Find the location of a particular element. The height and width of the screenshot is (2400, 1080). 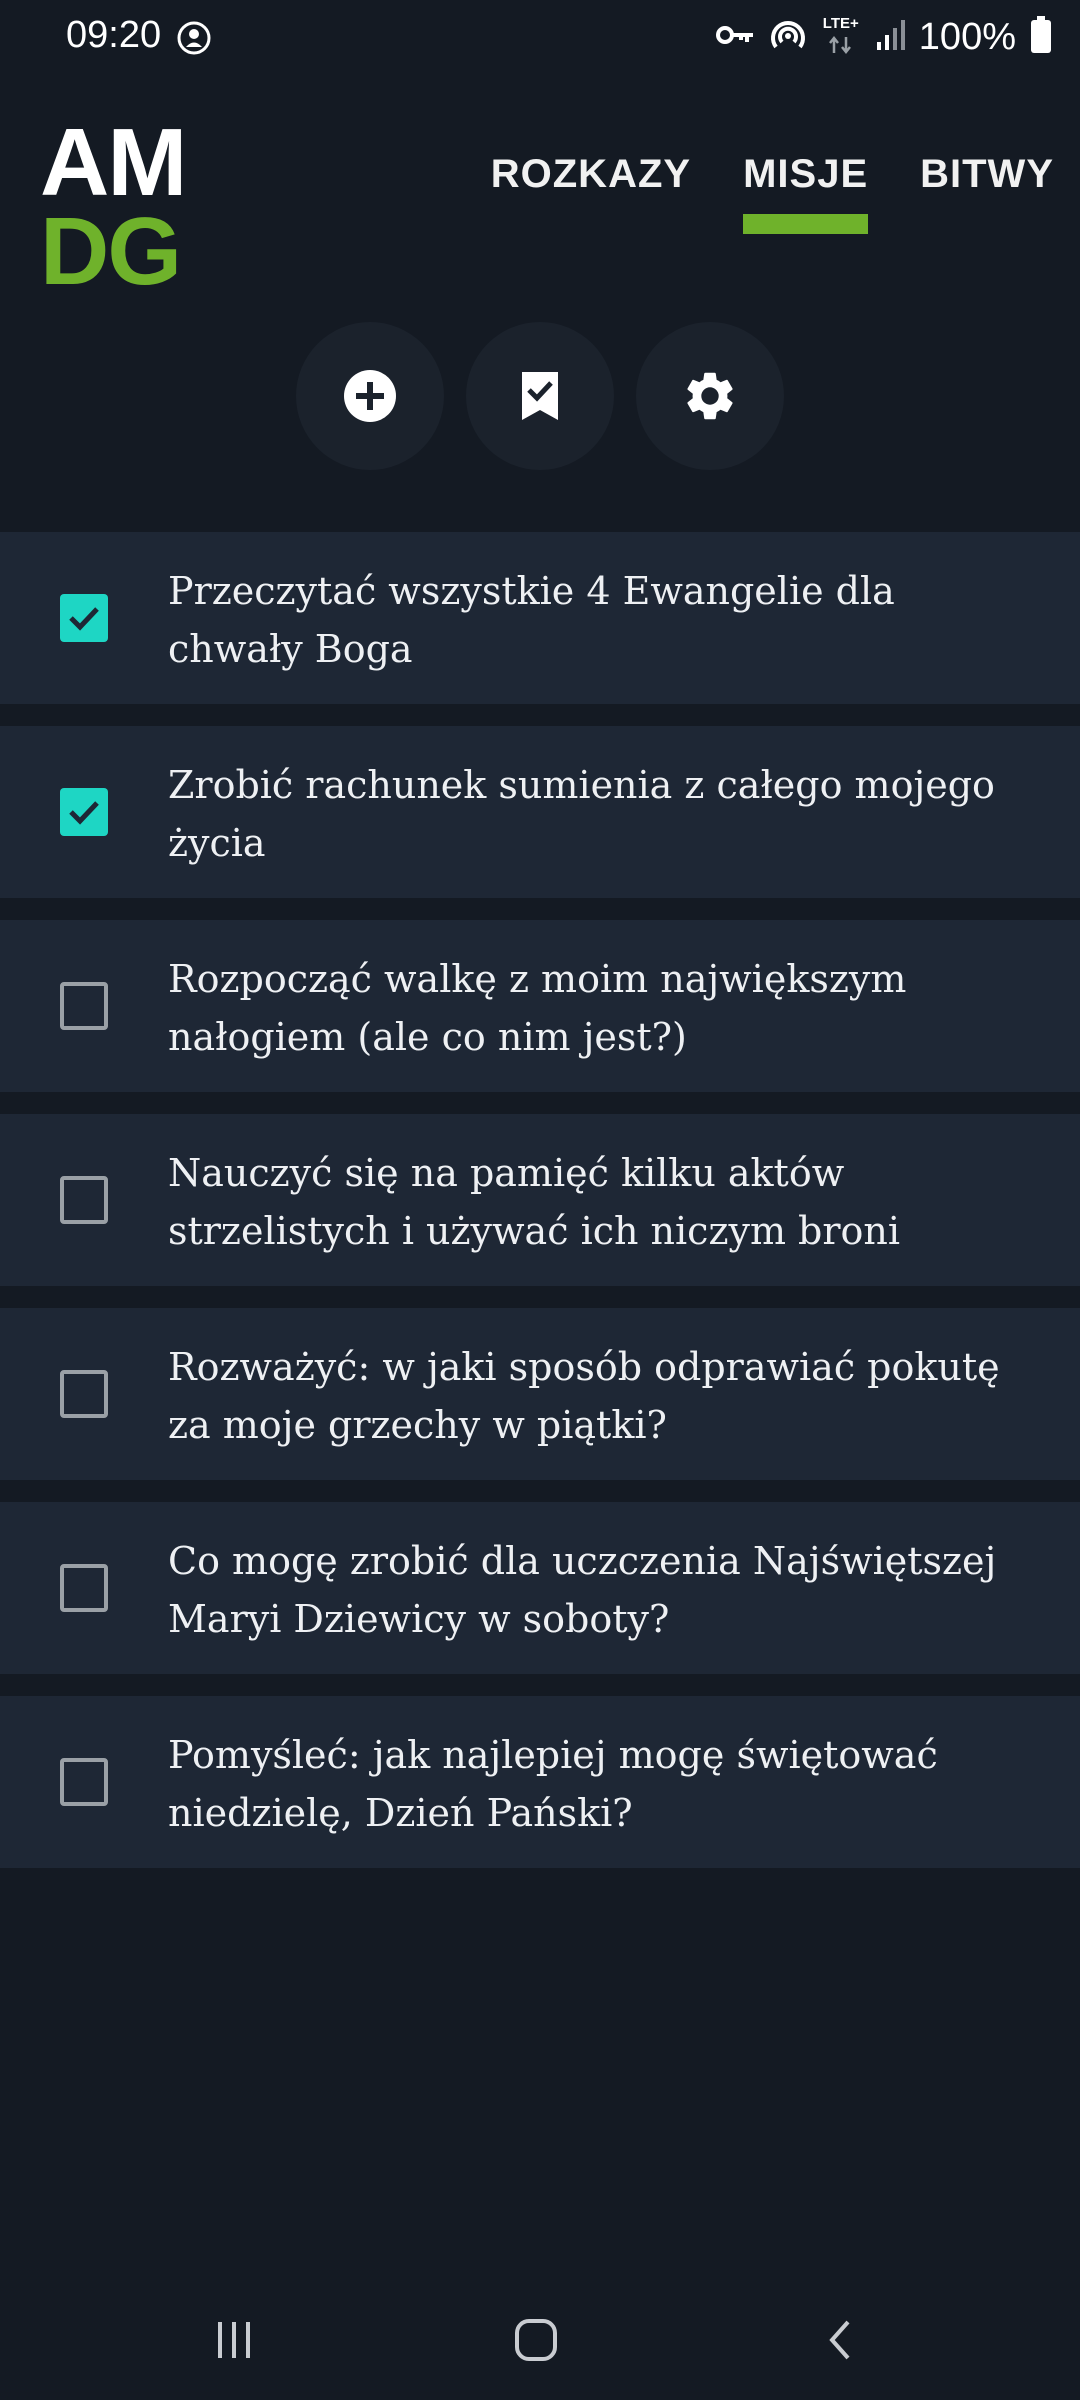

home-button is located at coordinates (536, 2340).